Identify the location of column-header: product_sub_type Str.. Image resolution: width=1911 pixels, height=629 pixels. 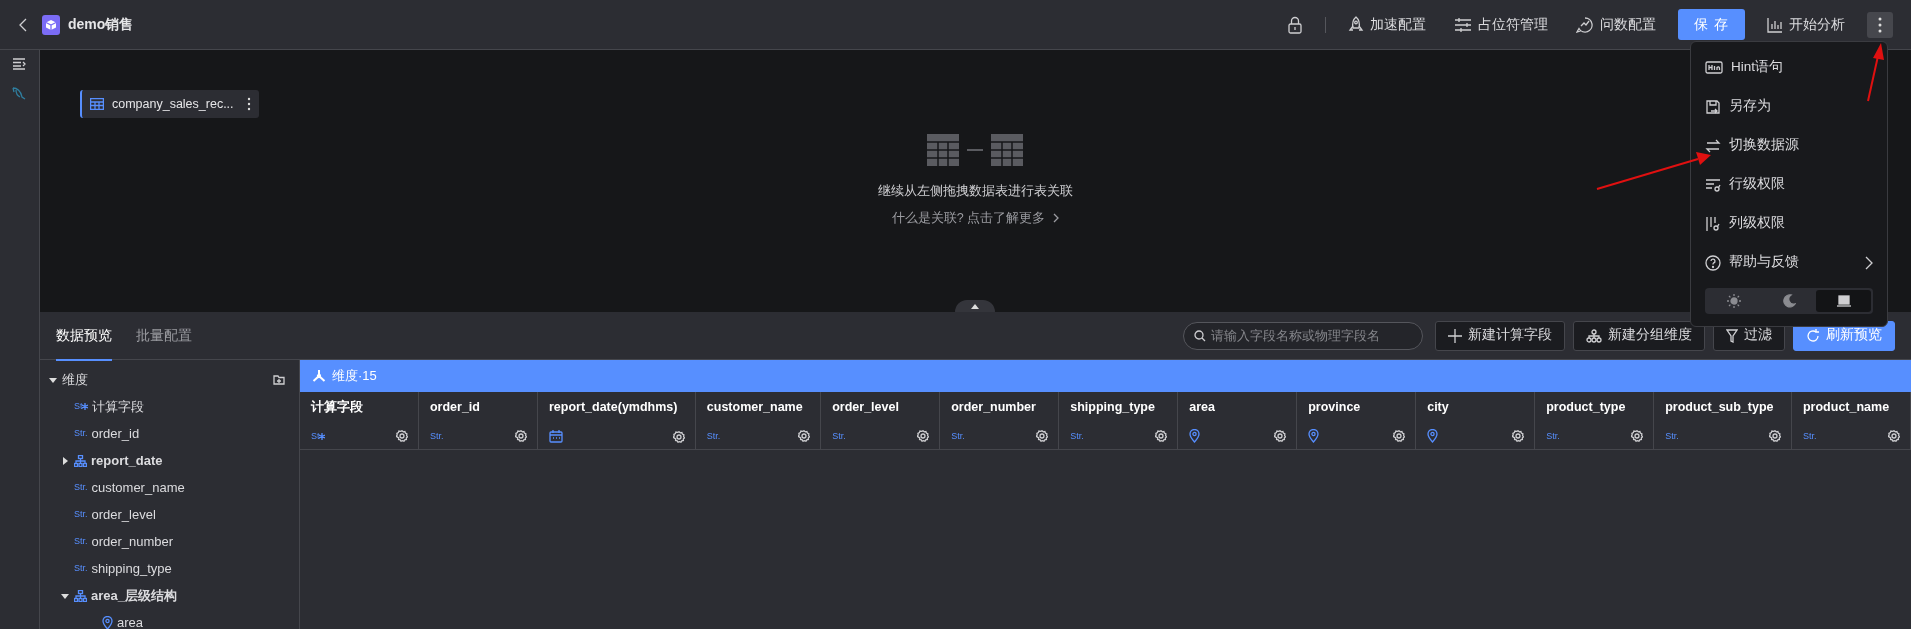
(1723, 421).